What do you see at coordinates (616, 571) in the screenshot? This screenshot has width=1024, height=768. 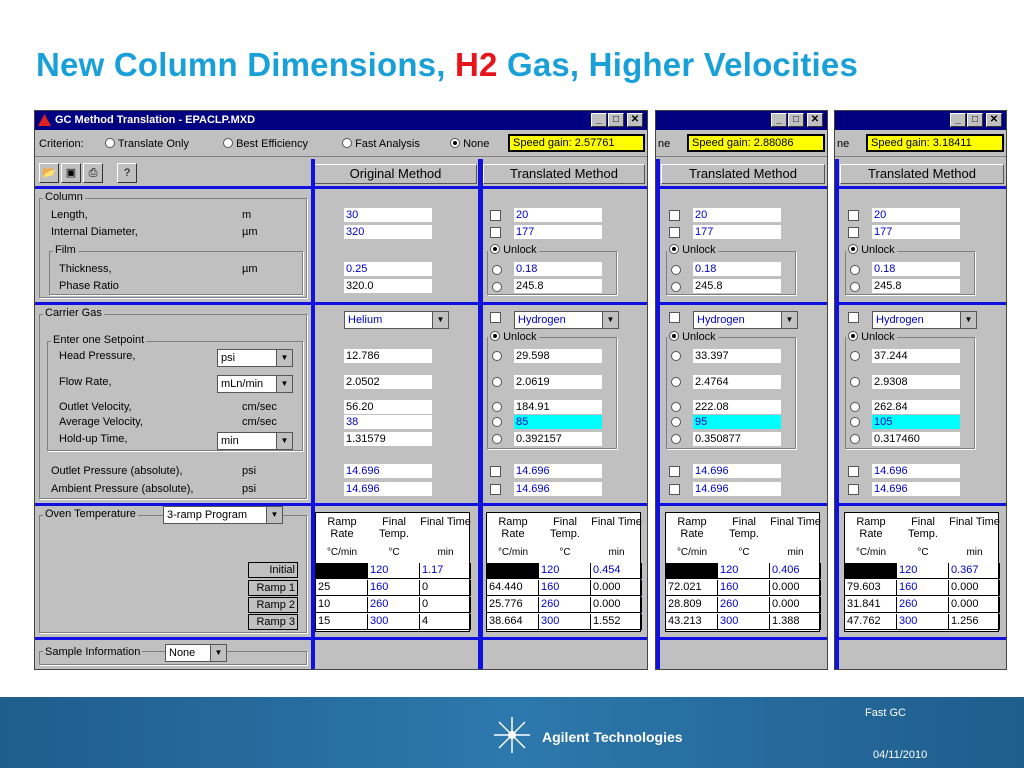 I see `table-cell: 0.454` at bounding box center [616, 571].